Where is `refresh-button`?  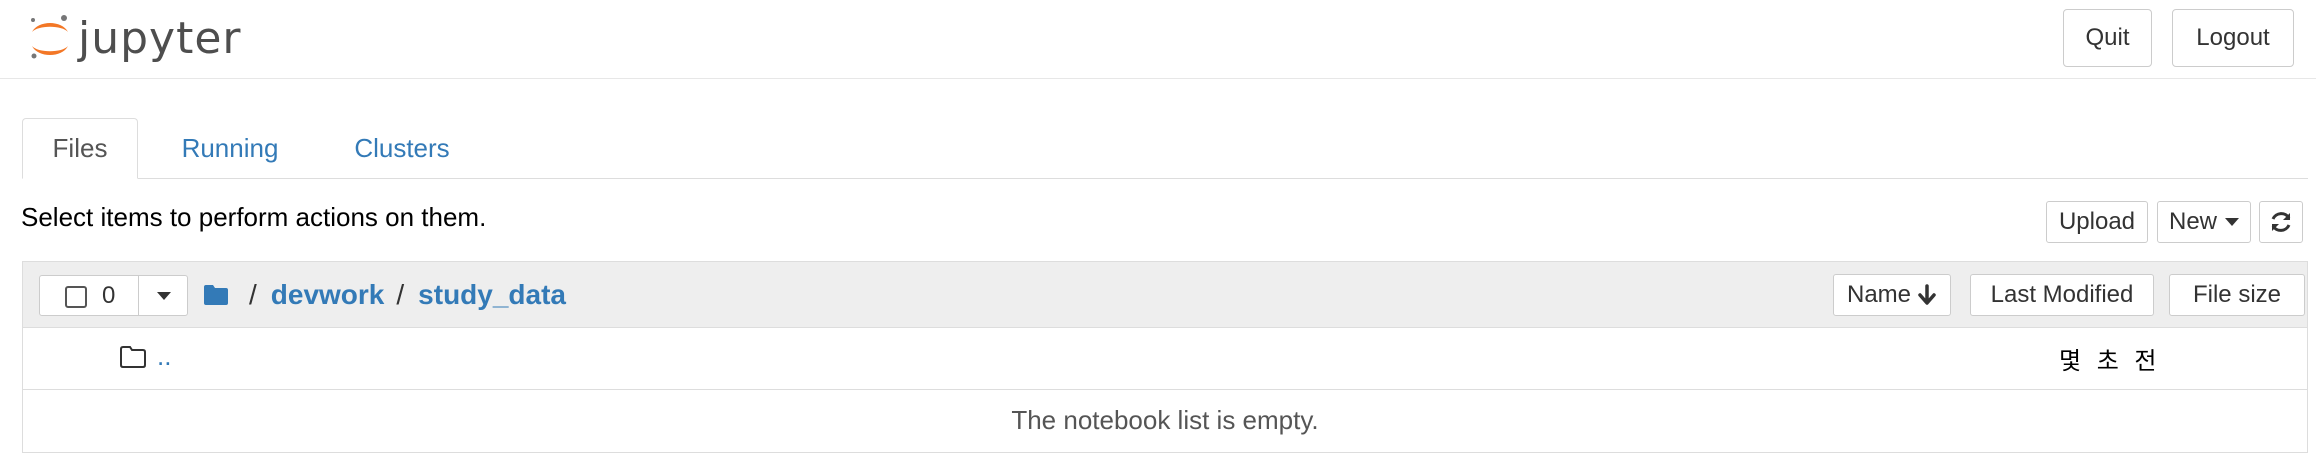
refresh-button is located at coordinates (2281, 222).